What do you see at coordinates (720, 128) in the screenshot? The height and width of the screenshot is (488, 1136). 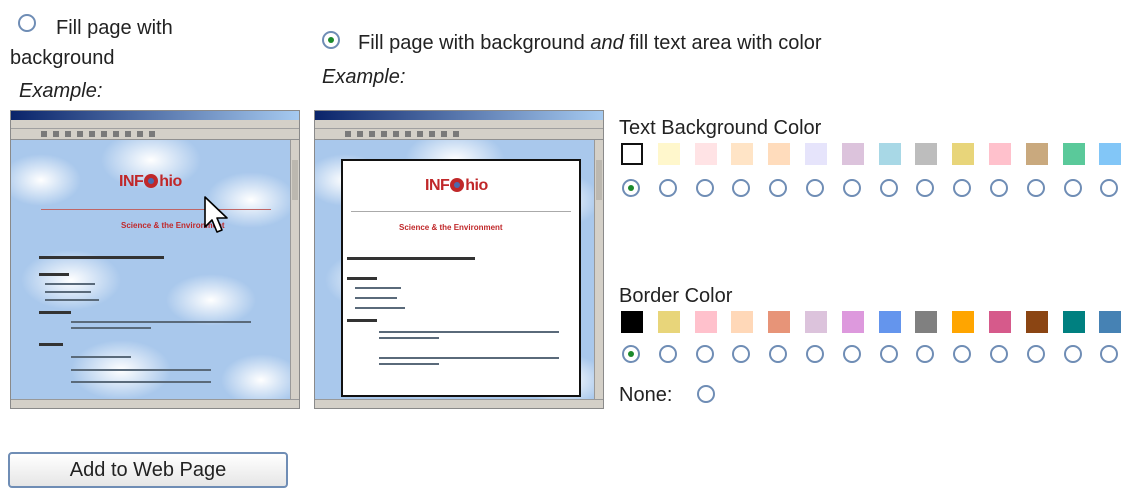 I see `text-background-color-title: Text Background Color` at bounding box center [720, 128].